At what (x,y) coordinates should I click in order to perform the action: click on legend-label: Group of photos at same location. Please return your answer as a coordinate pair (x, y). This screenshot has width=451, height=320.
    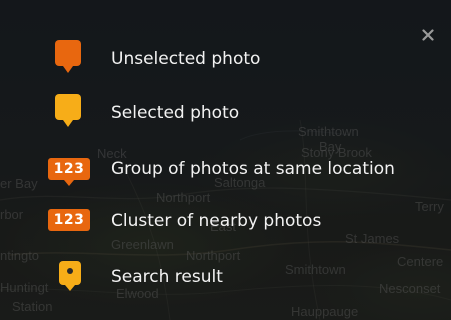
    Looking at the image, I should click on (253, 169).